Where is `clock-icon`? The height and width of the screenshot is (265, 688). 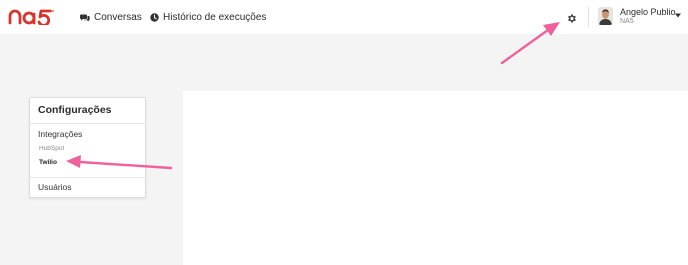 clock-icon is located at coordinates (154, 17).